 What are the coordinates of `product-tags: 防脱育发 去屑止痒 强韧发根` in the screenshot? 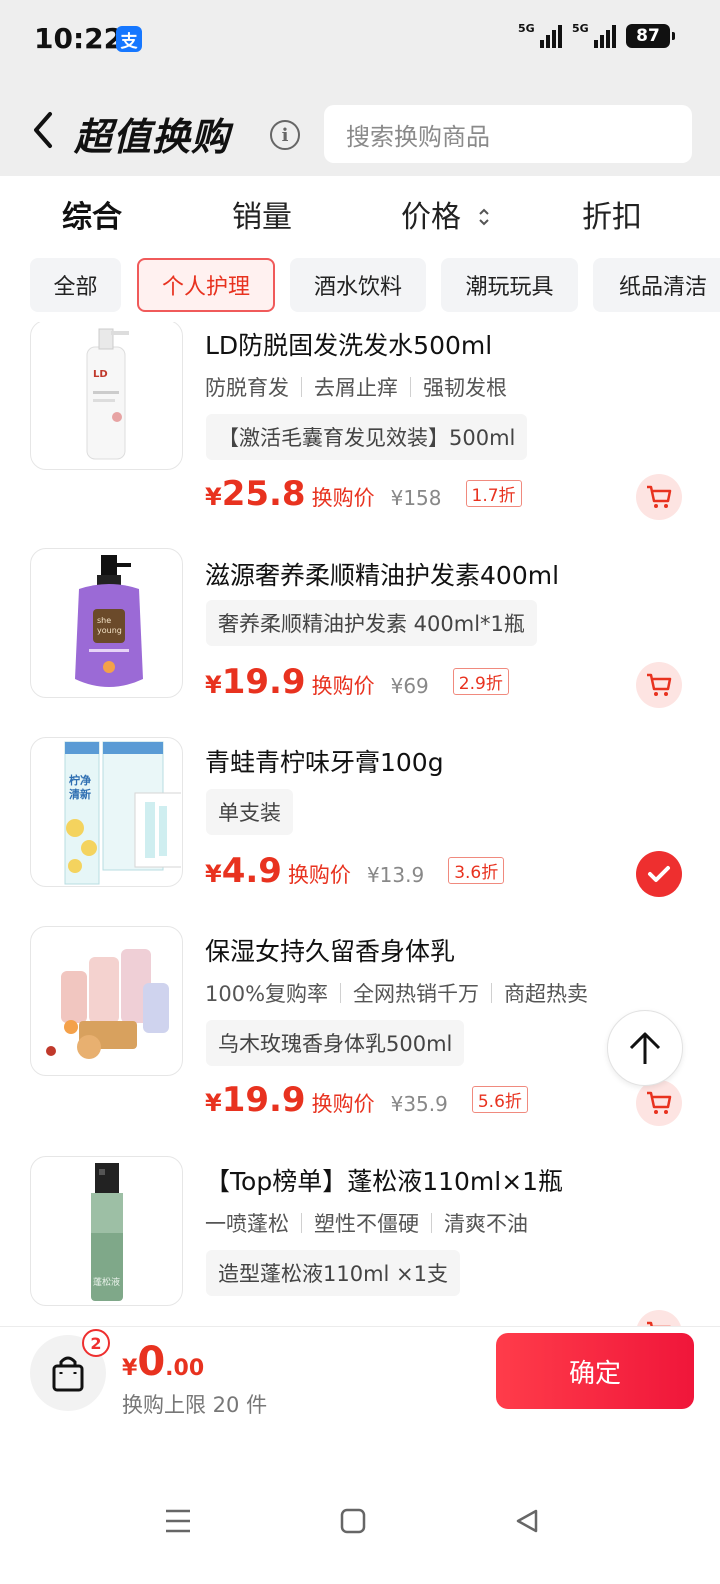 It's located at (356, 387).